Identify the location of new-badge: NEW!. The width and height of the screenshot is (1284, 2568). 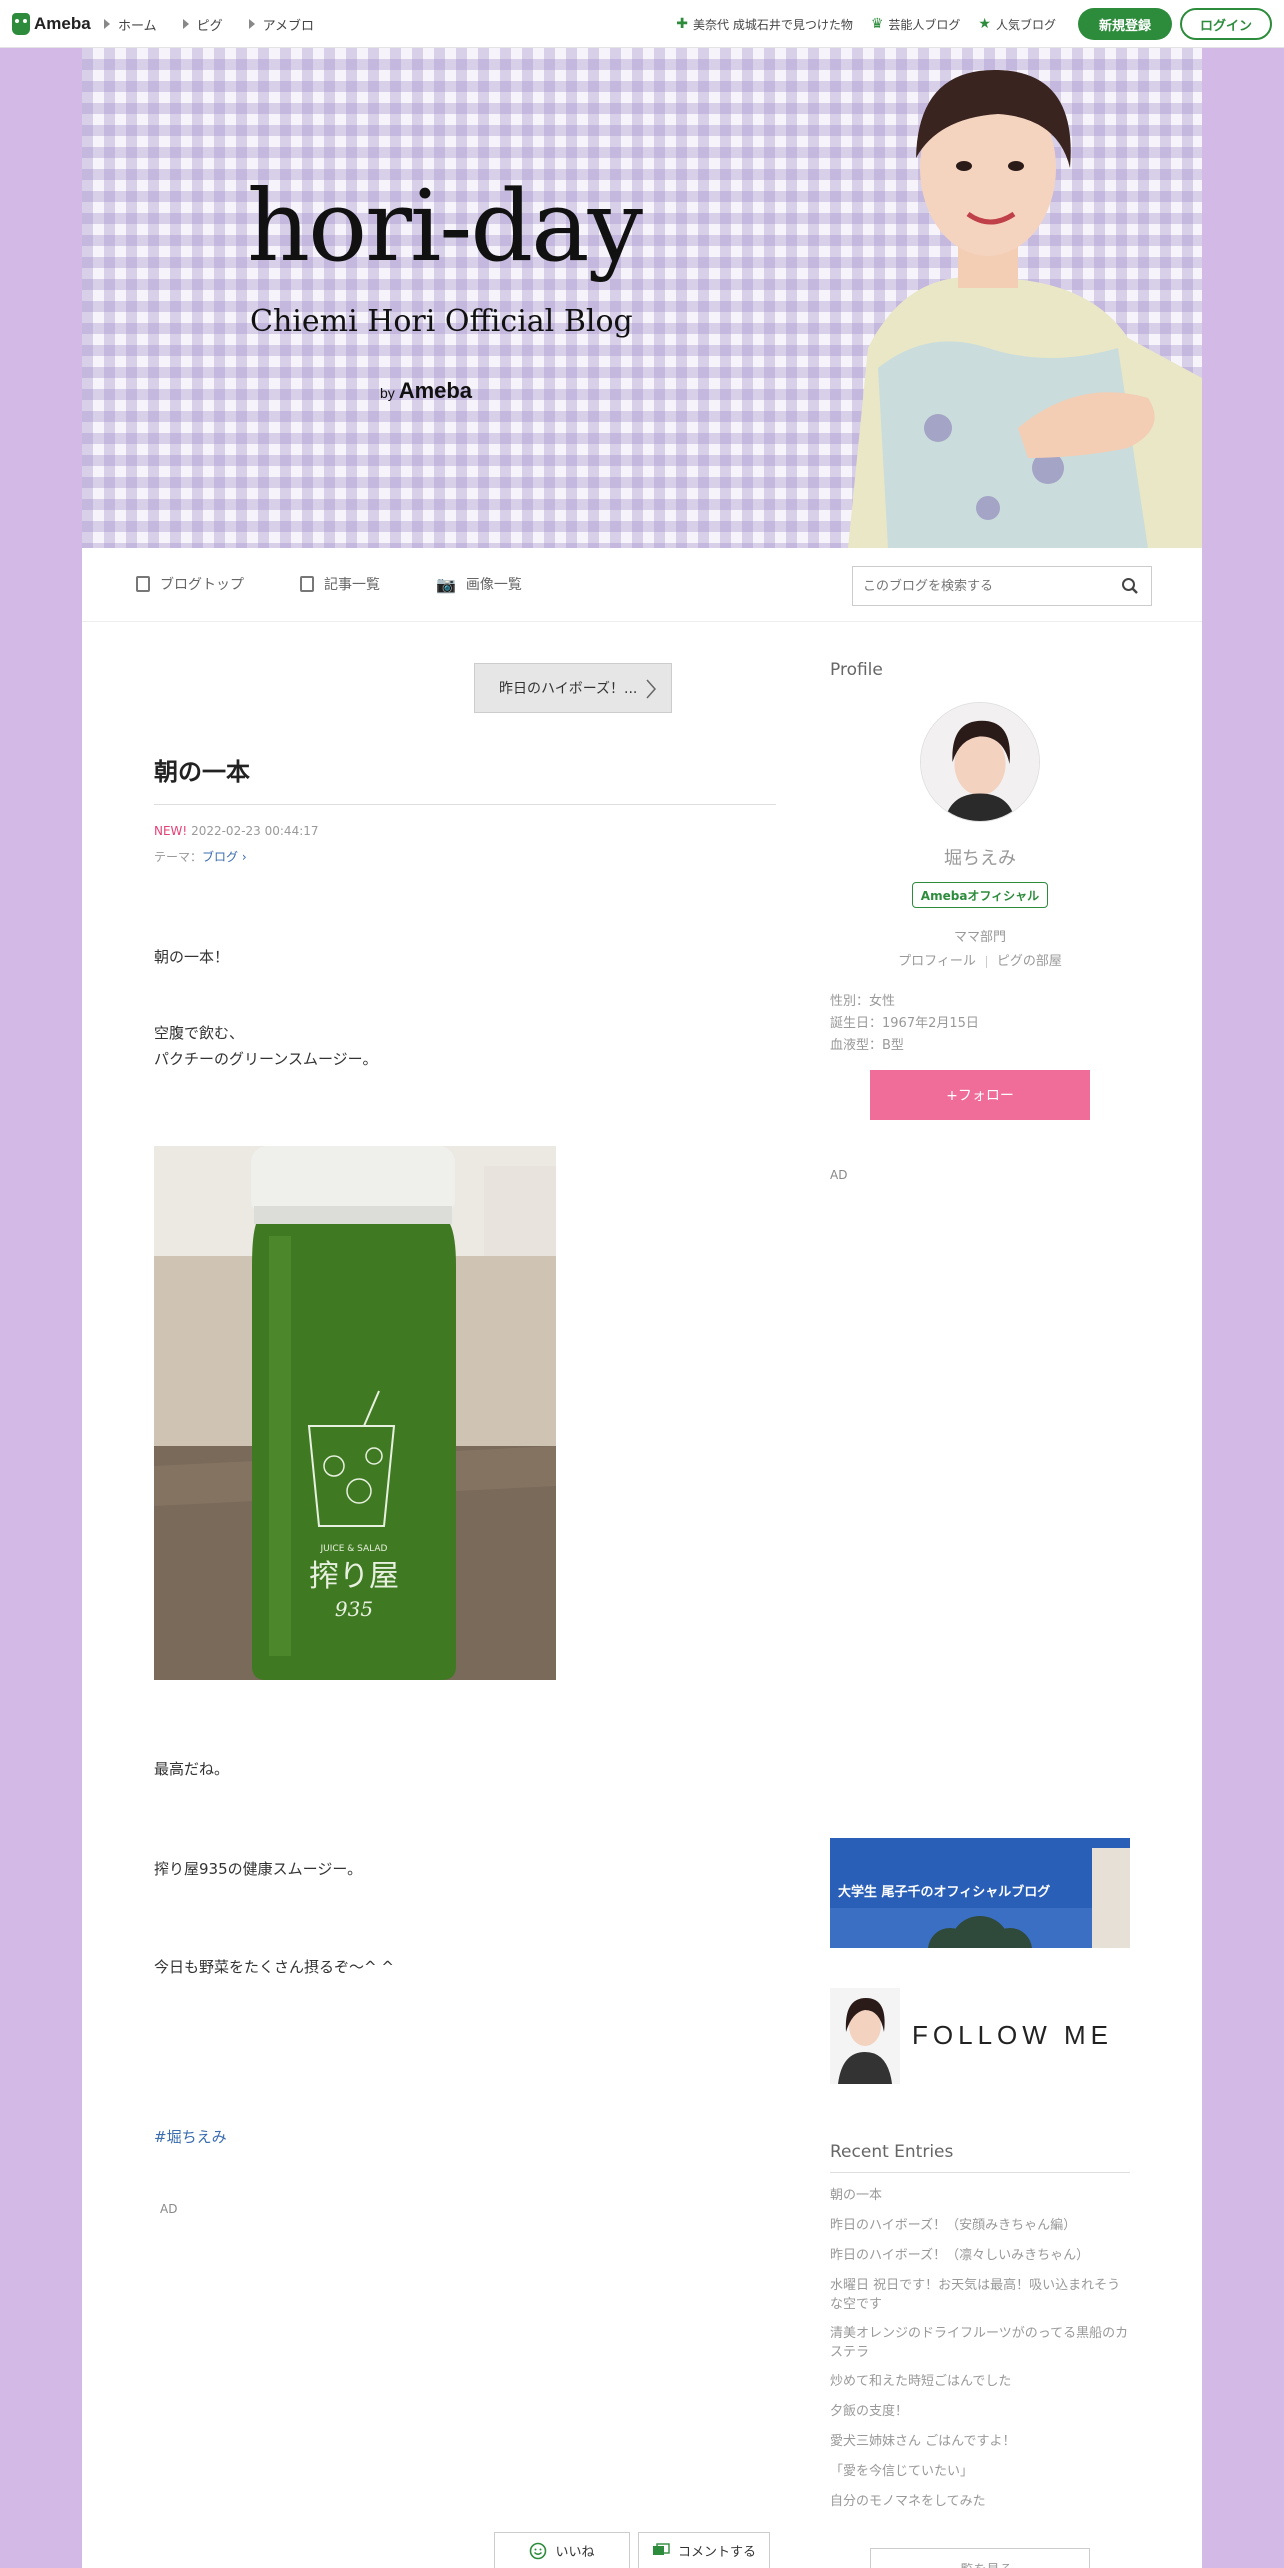
(171, 831).